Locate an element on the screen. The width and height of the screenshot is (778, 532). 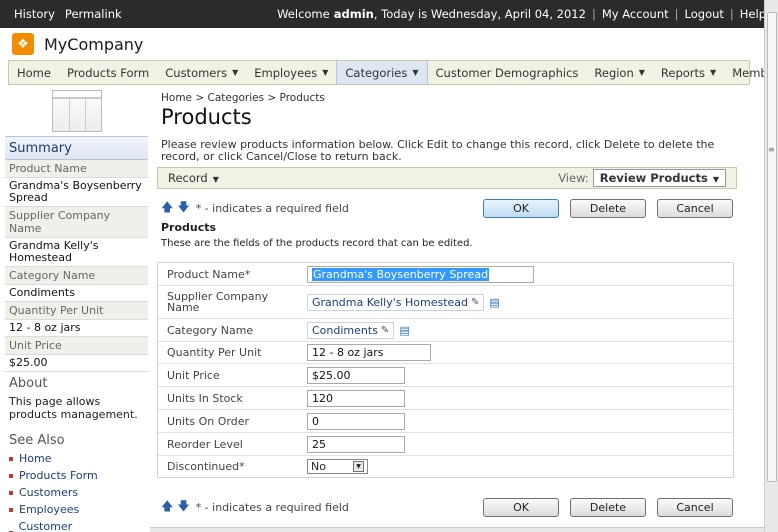
category-value: Condiments is located at coordinates (345, 330).